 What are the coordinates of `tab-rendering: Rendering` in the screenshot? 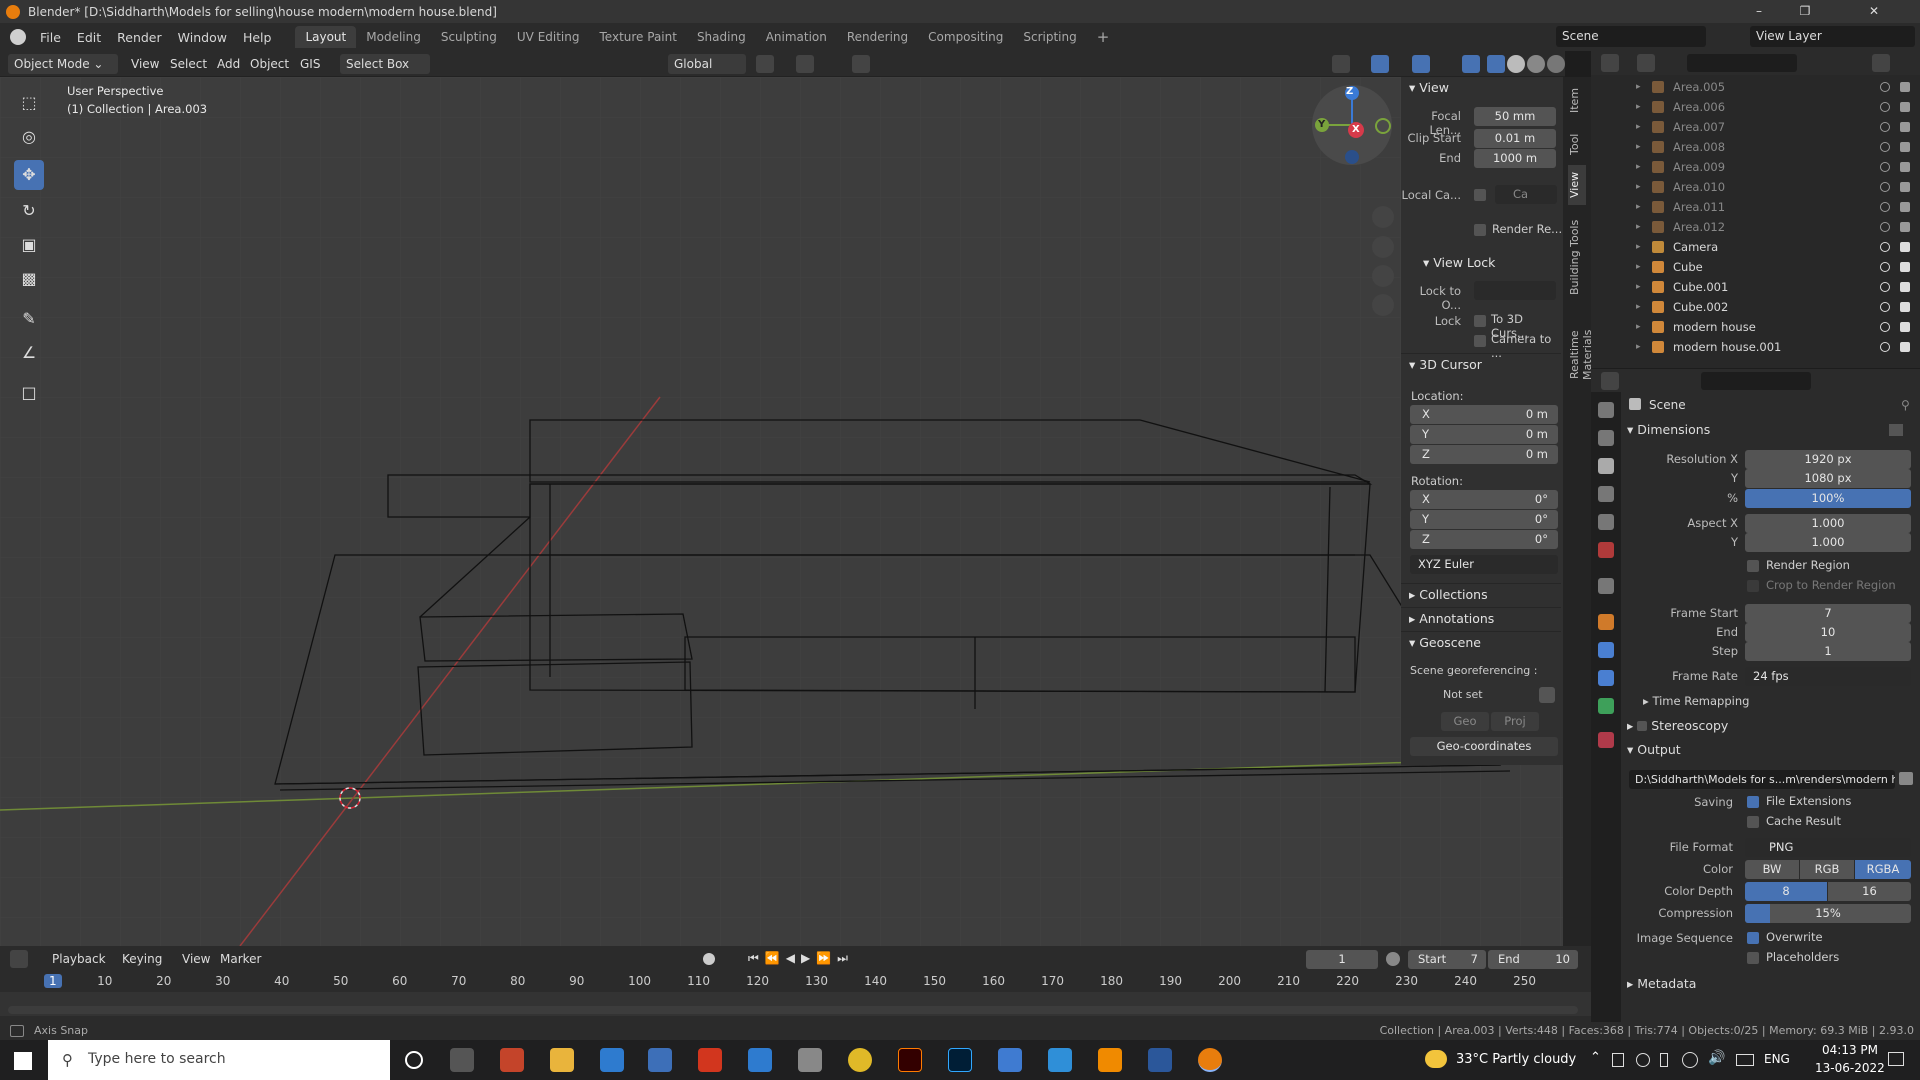 It's located at (877, 37).